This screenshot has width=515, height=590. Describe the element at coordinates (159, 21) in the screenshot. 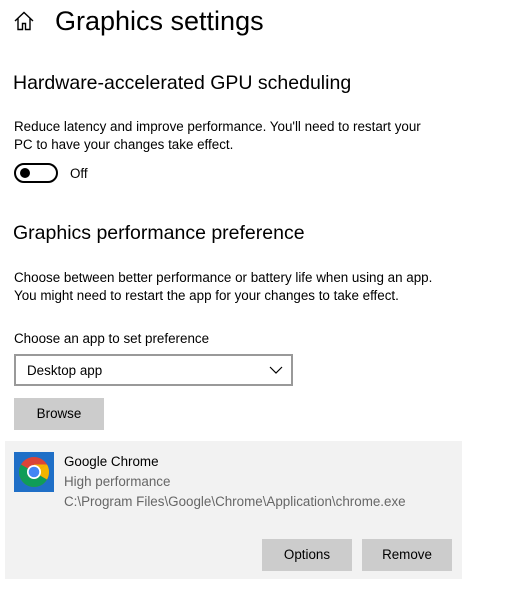

I see `page-title: Graphics settings` at that location.